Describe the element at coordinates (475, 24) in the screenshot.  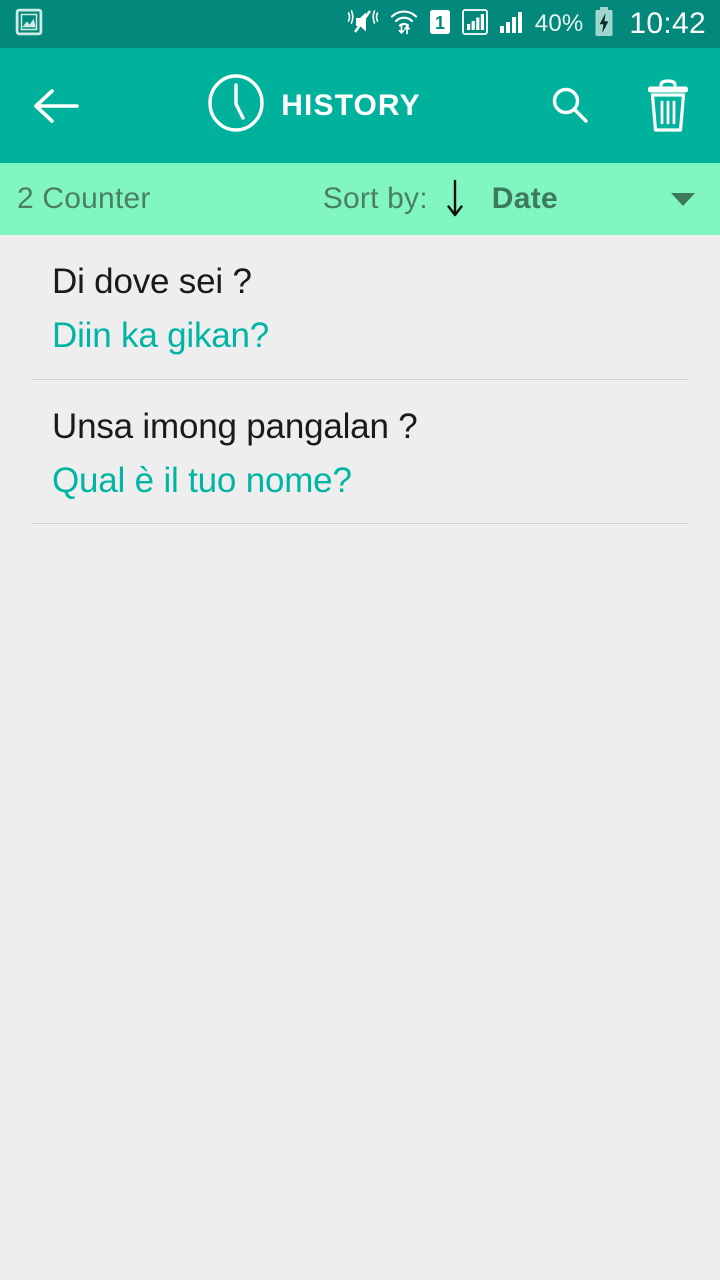
I see `signal-sim1-icon` at that location.